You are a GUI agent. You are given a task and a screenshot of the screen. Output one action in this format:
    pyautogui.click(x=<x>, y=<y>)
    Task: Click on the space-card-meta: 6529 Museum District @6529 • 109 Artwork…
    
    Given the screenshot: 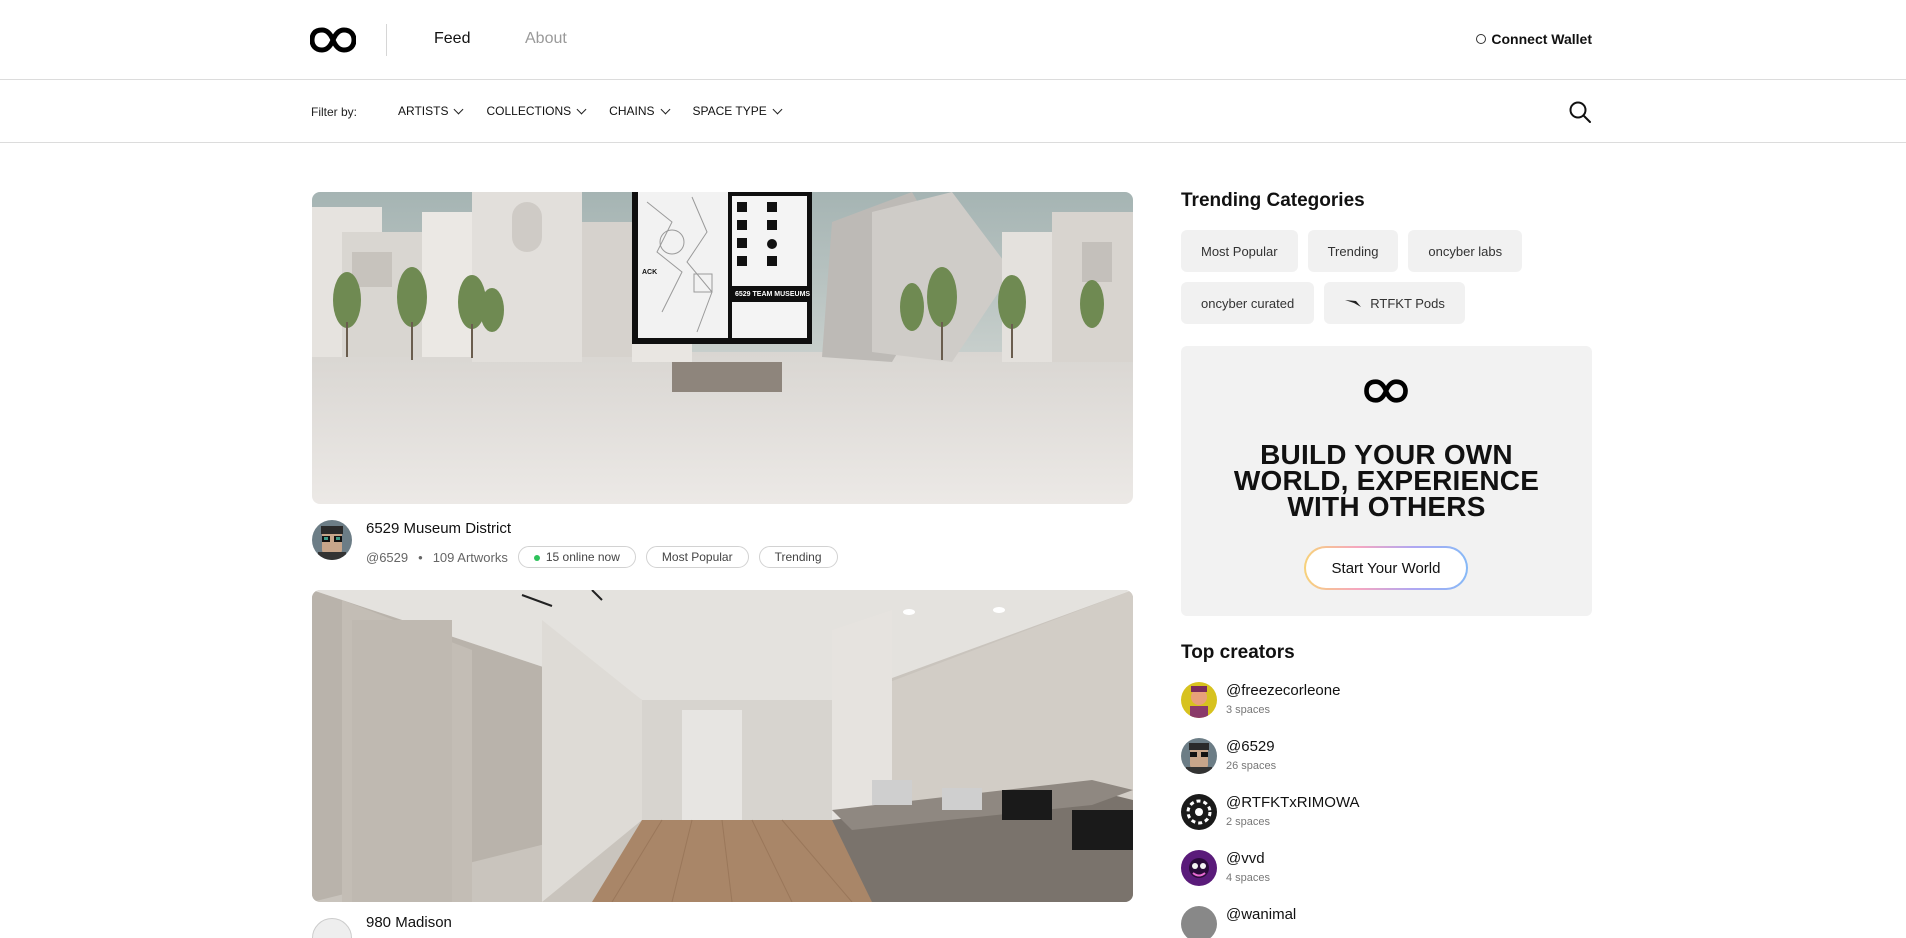 What is the action you would take?
    pyautogui.click(x=722, y=536)
    